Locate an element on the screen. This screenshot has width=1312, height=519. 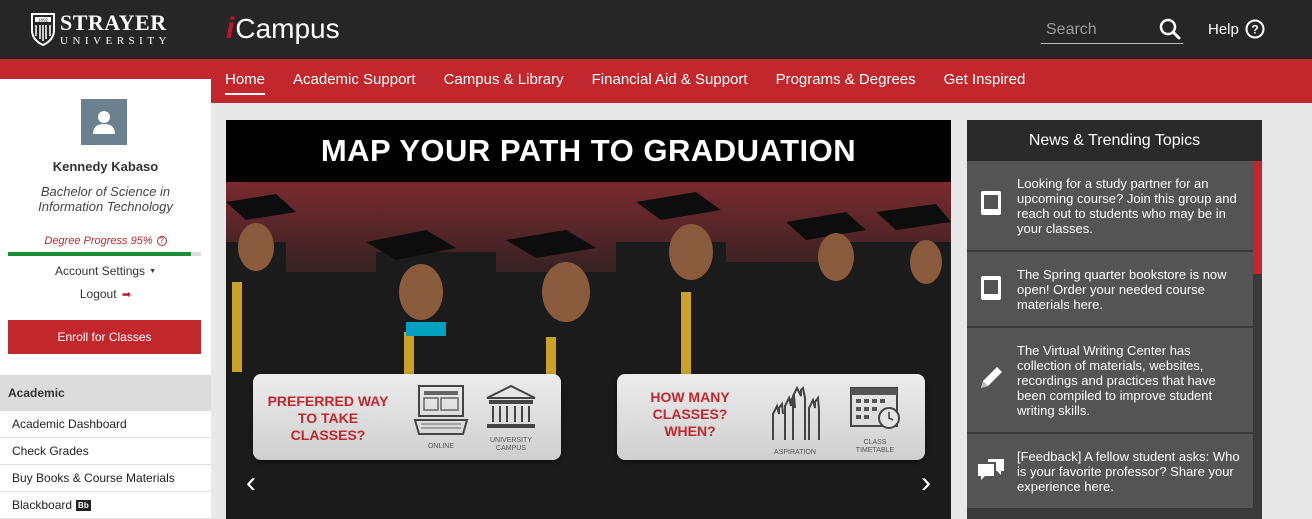
option-label: UNIVERSITY CAMPUS is located at coordinates (510, 444).